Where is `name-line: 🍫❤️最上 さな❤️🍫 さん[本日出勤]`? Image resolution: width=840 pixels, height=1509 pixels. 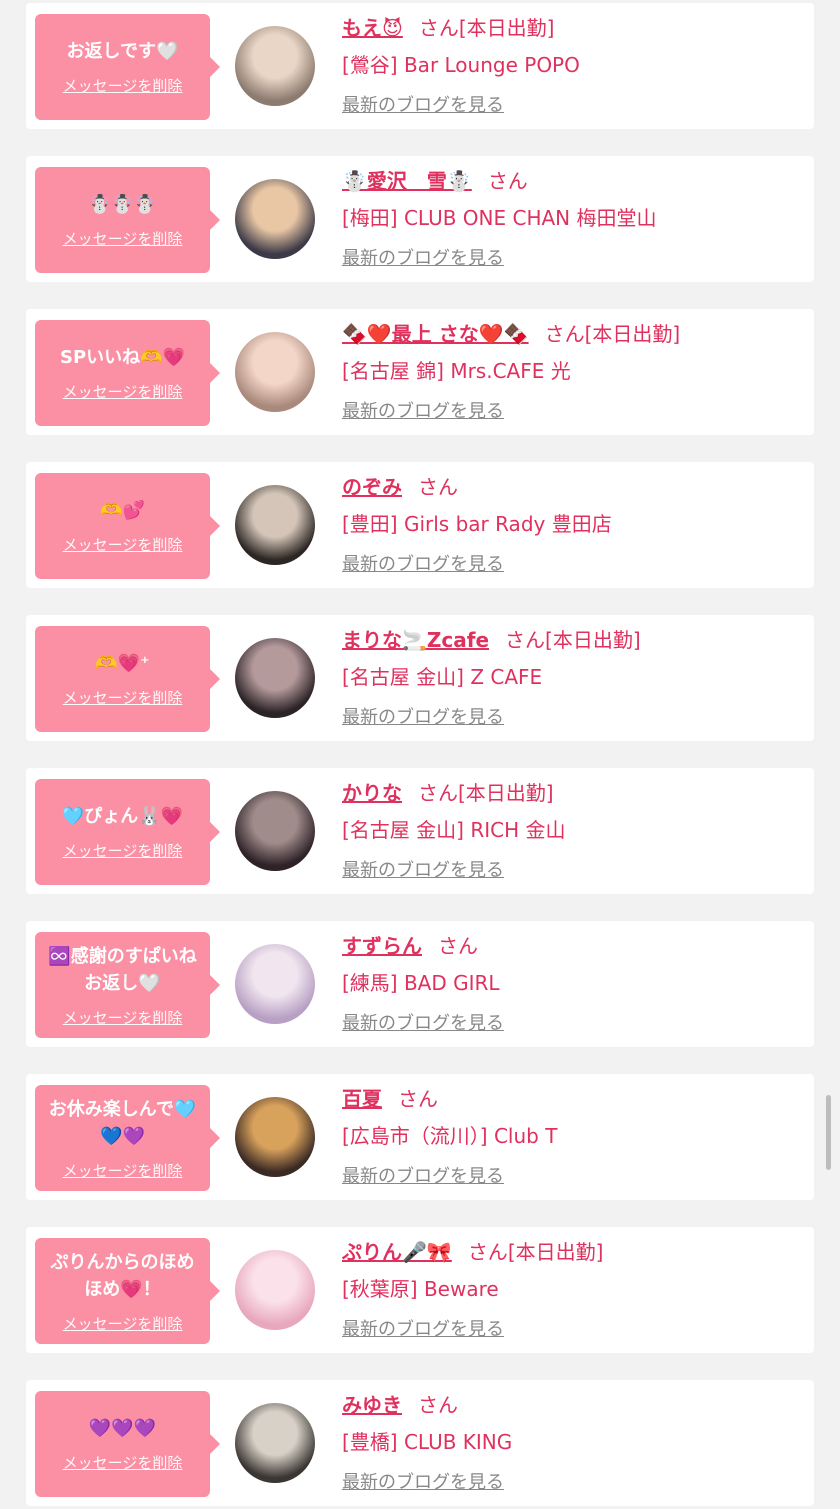
name-line: 🍫❤️最上 さな❤️🍫 さん[本日出勤] is located at coordinates (511, 334).